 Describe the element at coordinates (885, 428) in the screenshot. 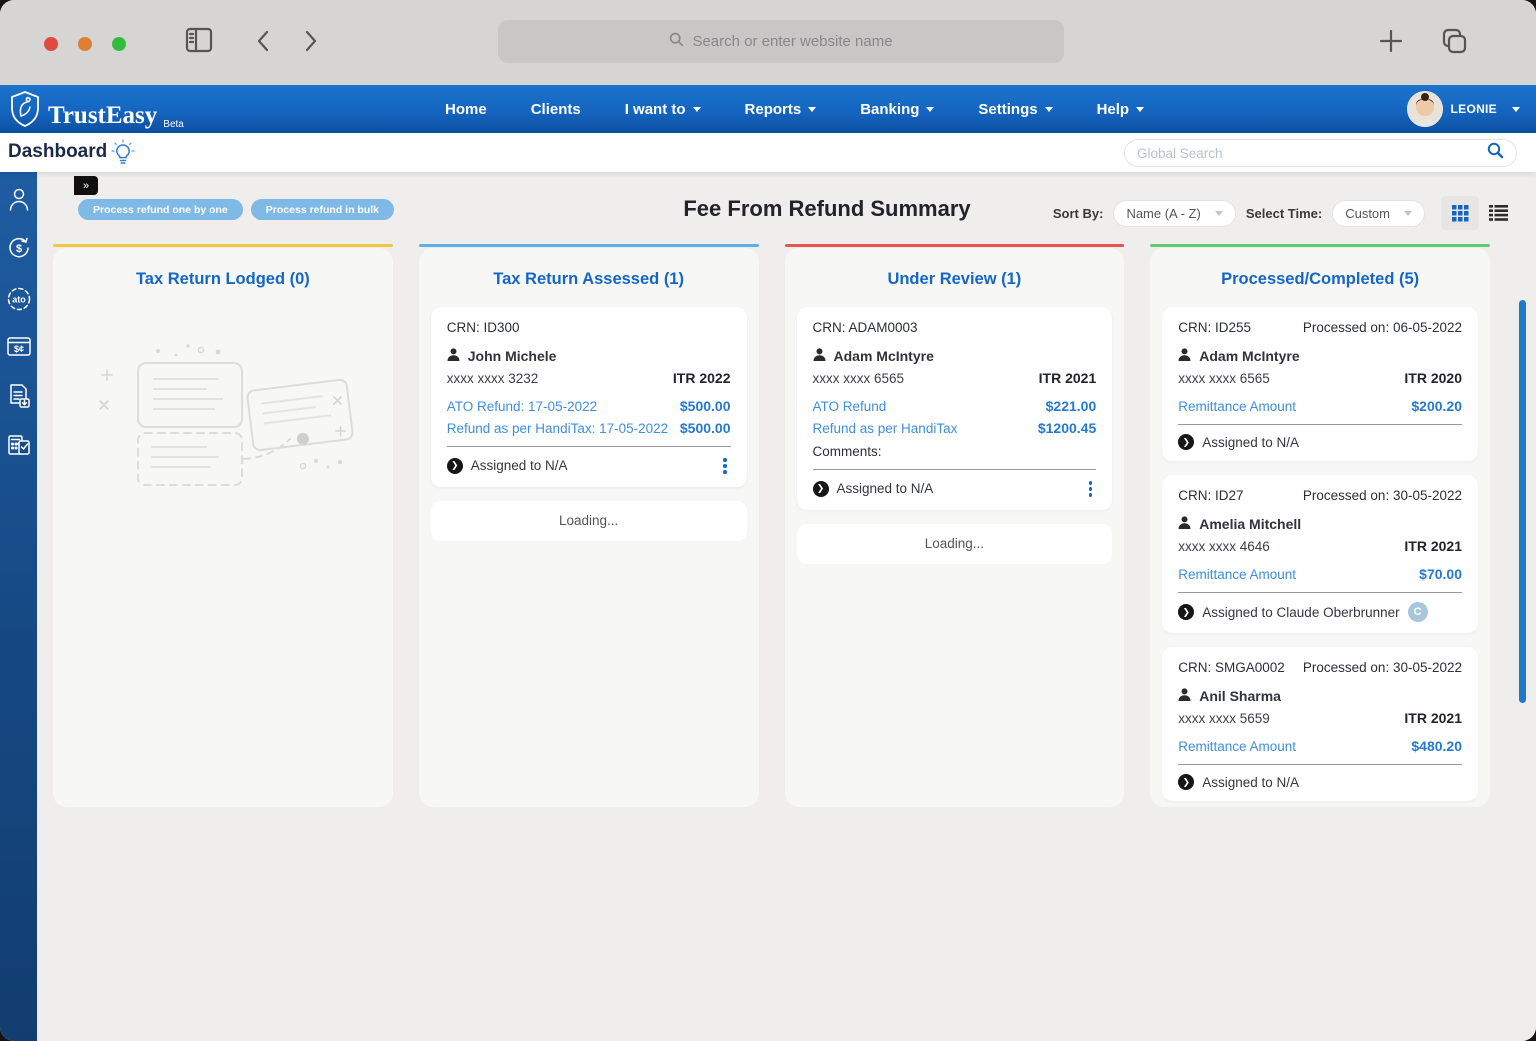

I see `refund-line-label: Refund as per HandiTax` at that location.